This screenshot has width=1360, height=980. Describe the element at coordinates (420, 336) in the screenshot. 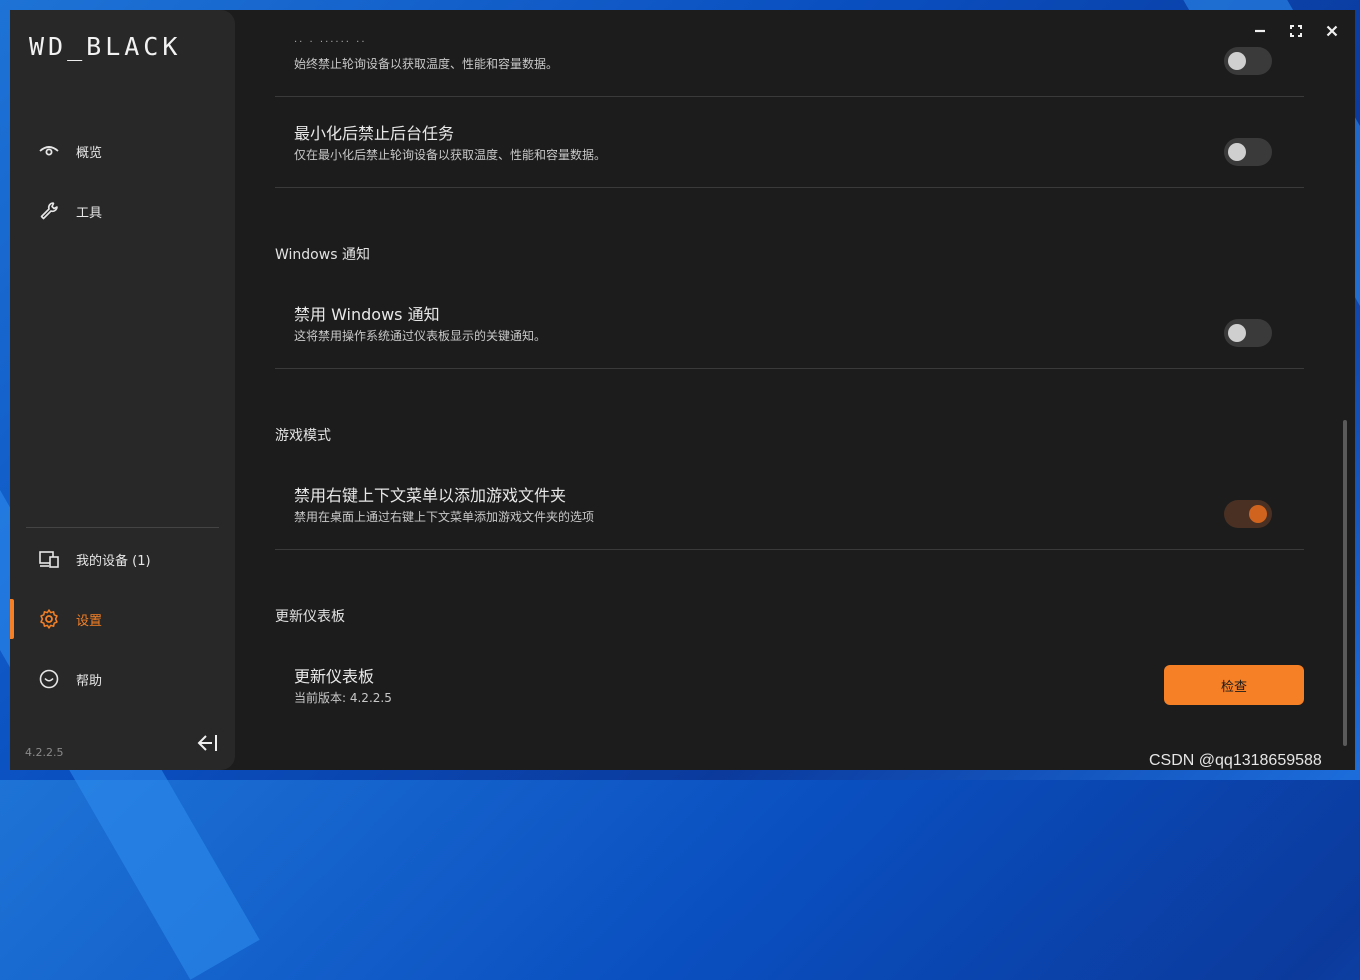

I see `row-description: 这将禁用操作系统通过仪表板显示的关键通知。` at that location.